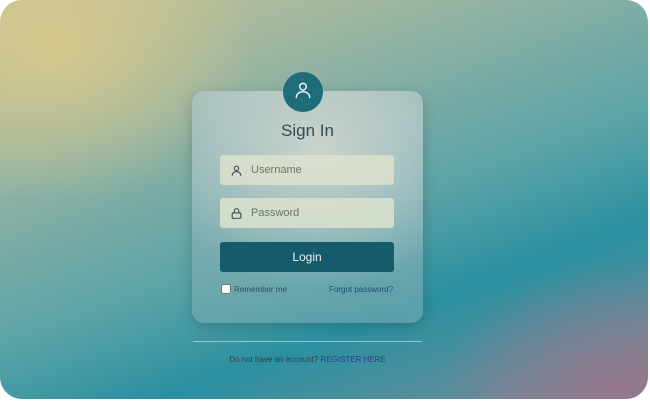  What do you see at coordinates (307, 257) in the screenshot?
I see `login-button: Login` at bounding box center [307, 257].